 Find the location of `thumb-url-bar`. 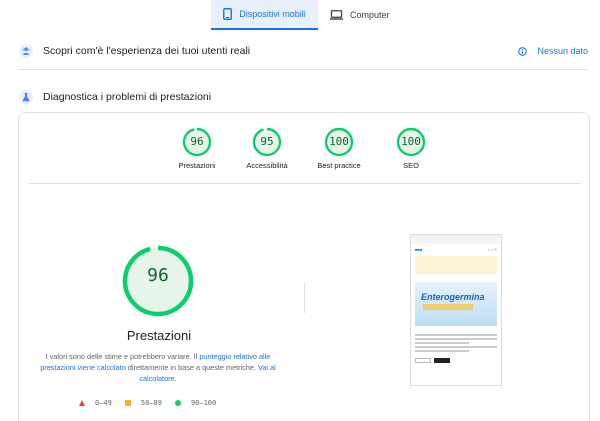

thumb-url-bar is located at coordinates (456, 239).